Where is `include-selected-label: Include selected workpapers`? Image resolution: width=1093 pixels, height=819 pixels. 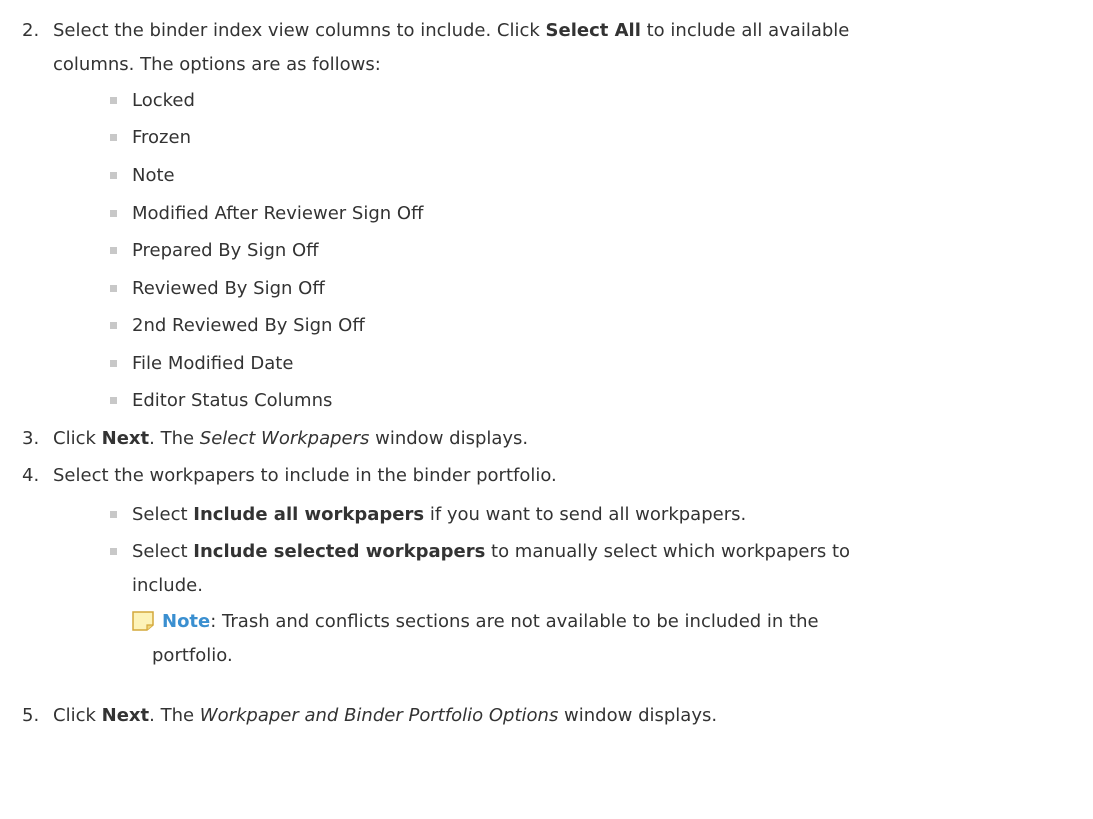 include-selected-label: Include selected workpapers is located at coordinates (339, 551).